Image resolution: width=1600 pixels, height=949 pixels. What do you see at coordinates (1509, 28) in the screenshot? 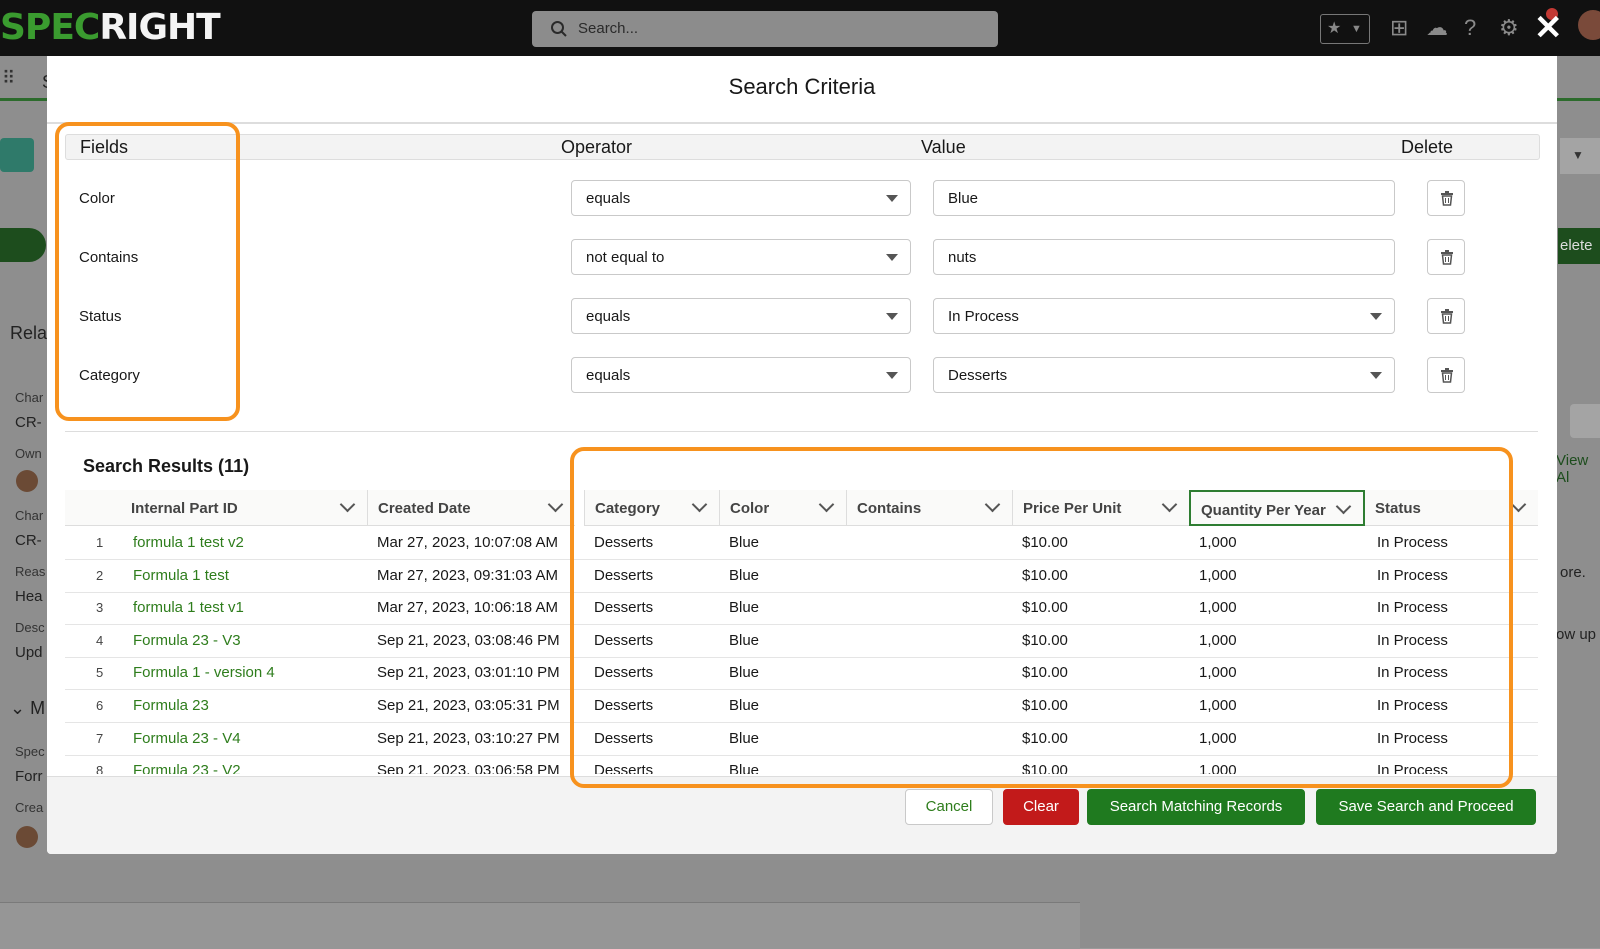
I see `gear-icon: ⚙` at bounding box center [1509, 28].